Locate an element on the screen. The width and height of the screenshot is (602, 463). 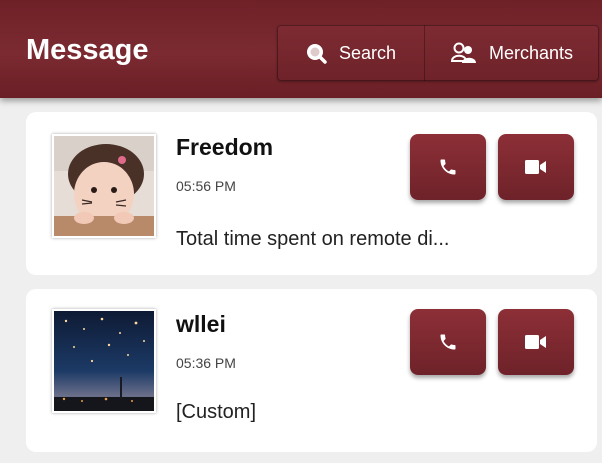
message-time: 05:36 PM is located at coordinates (206, 363).